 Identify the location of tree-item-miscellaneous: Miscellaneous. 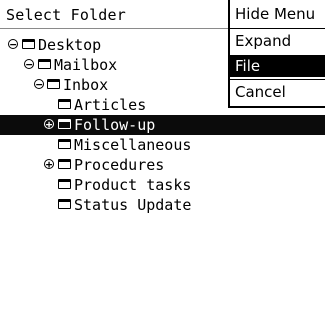
(162, 145).